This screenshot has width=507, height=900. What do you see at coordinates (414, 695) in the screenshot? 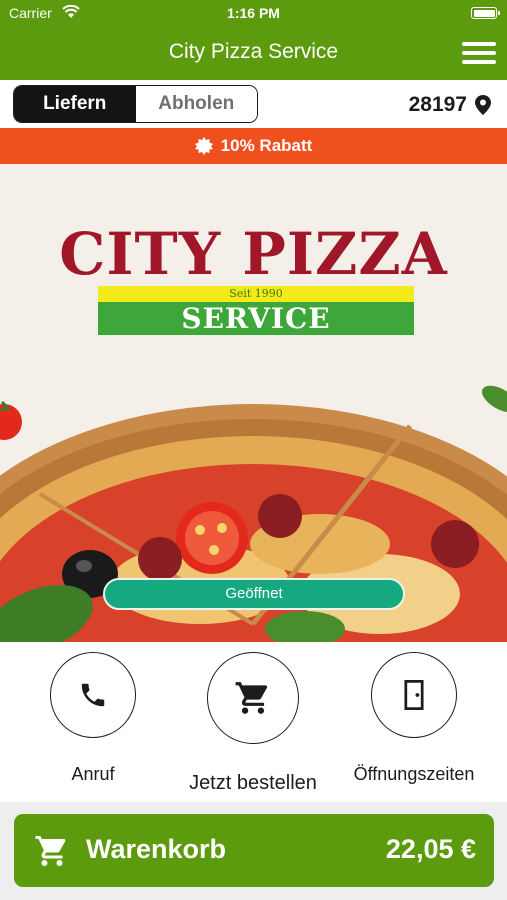
I see `door-icon` at bounding box center [414, 695].